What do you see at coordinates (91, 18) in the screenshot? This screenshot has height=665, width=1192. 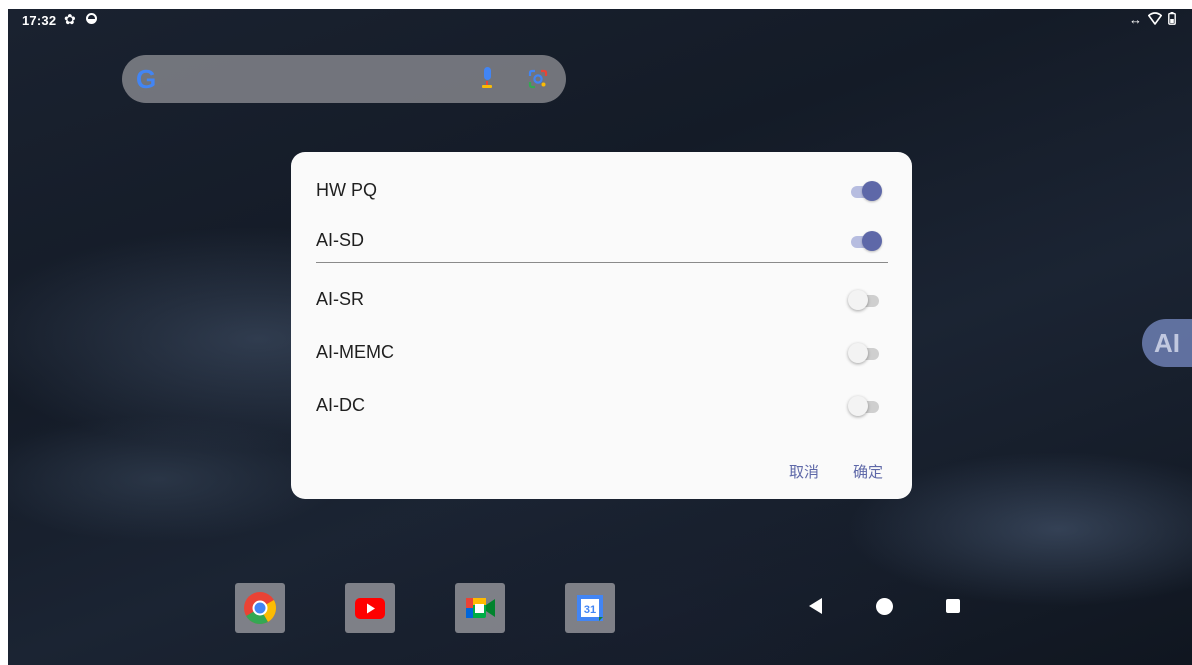 I see `vpn-shield-icon` at bounding box center [91, 18].